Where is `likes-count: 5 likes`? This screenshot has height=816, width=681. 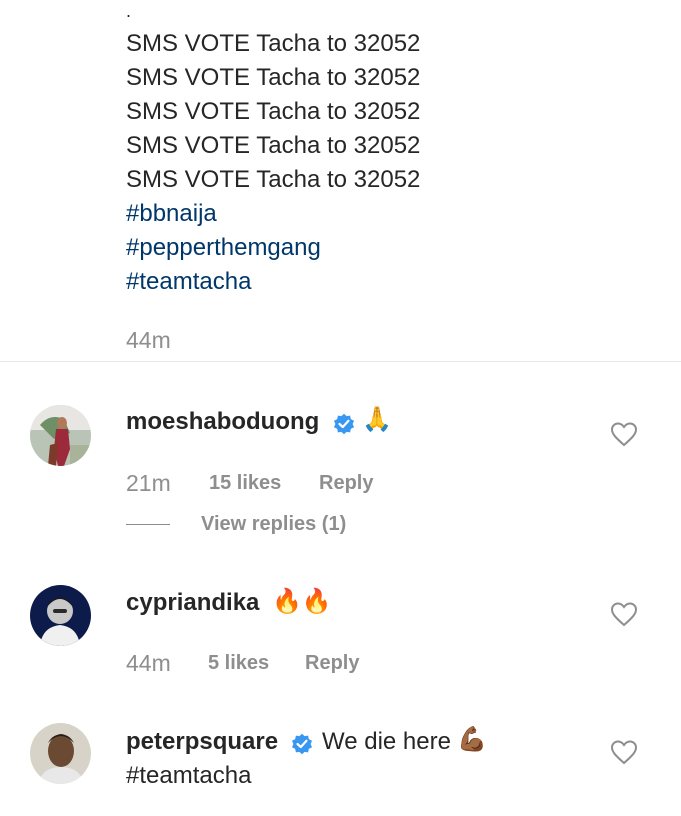 likes-count: 5 likes is located at coordinates (238, 663).